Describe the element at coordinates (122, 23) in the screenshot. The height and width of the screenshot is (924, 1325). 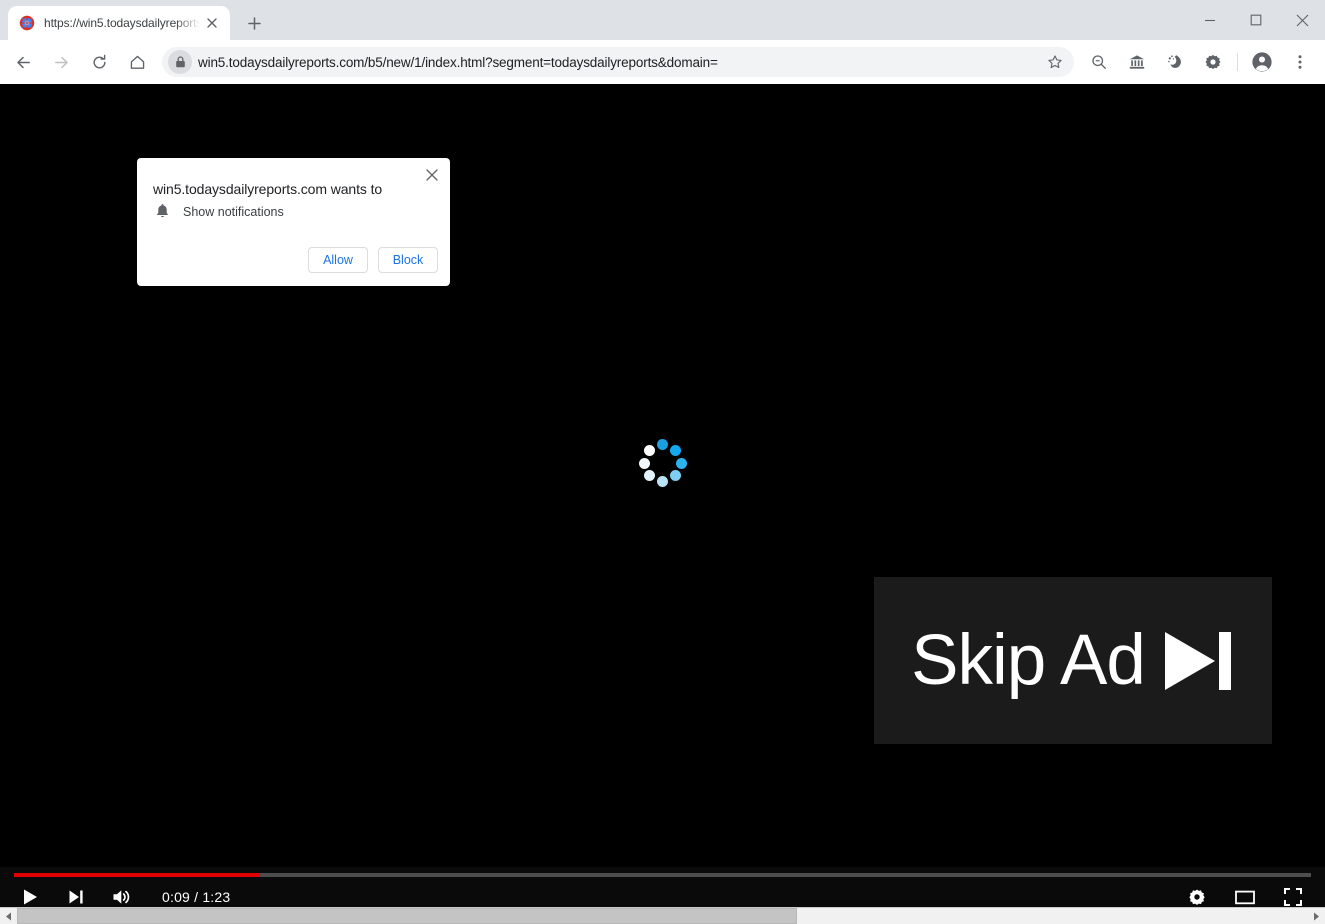
I see `tab-title: https://win5.todaysdailyreports.c` at that location.